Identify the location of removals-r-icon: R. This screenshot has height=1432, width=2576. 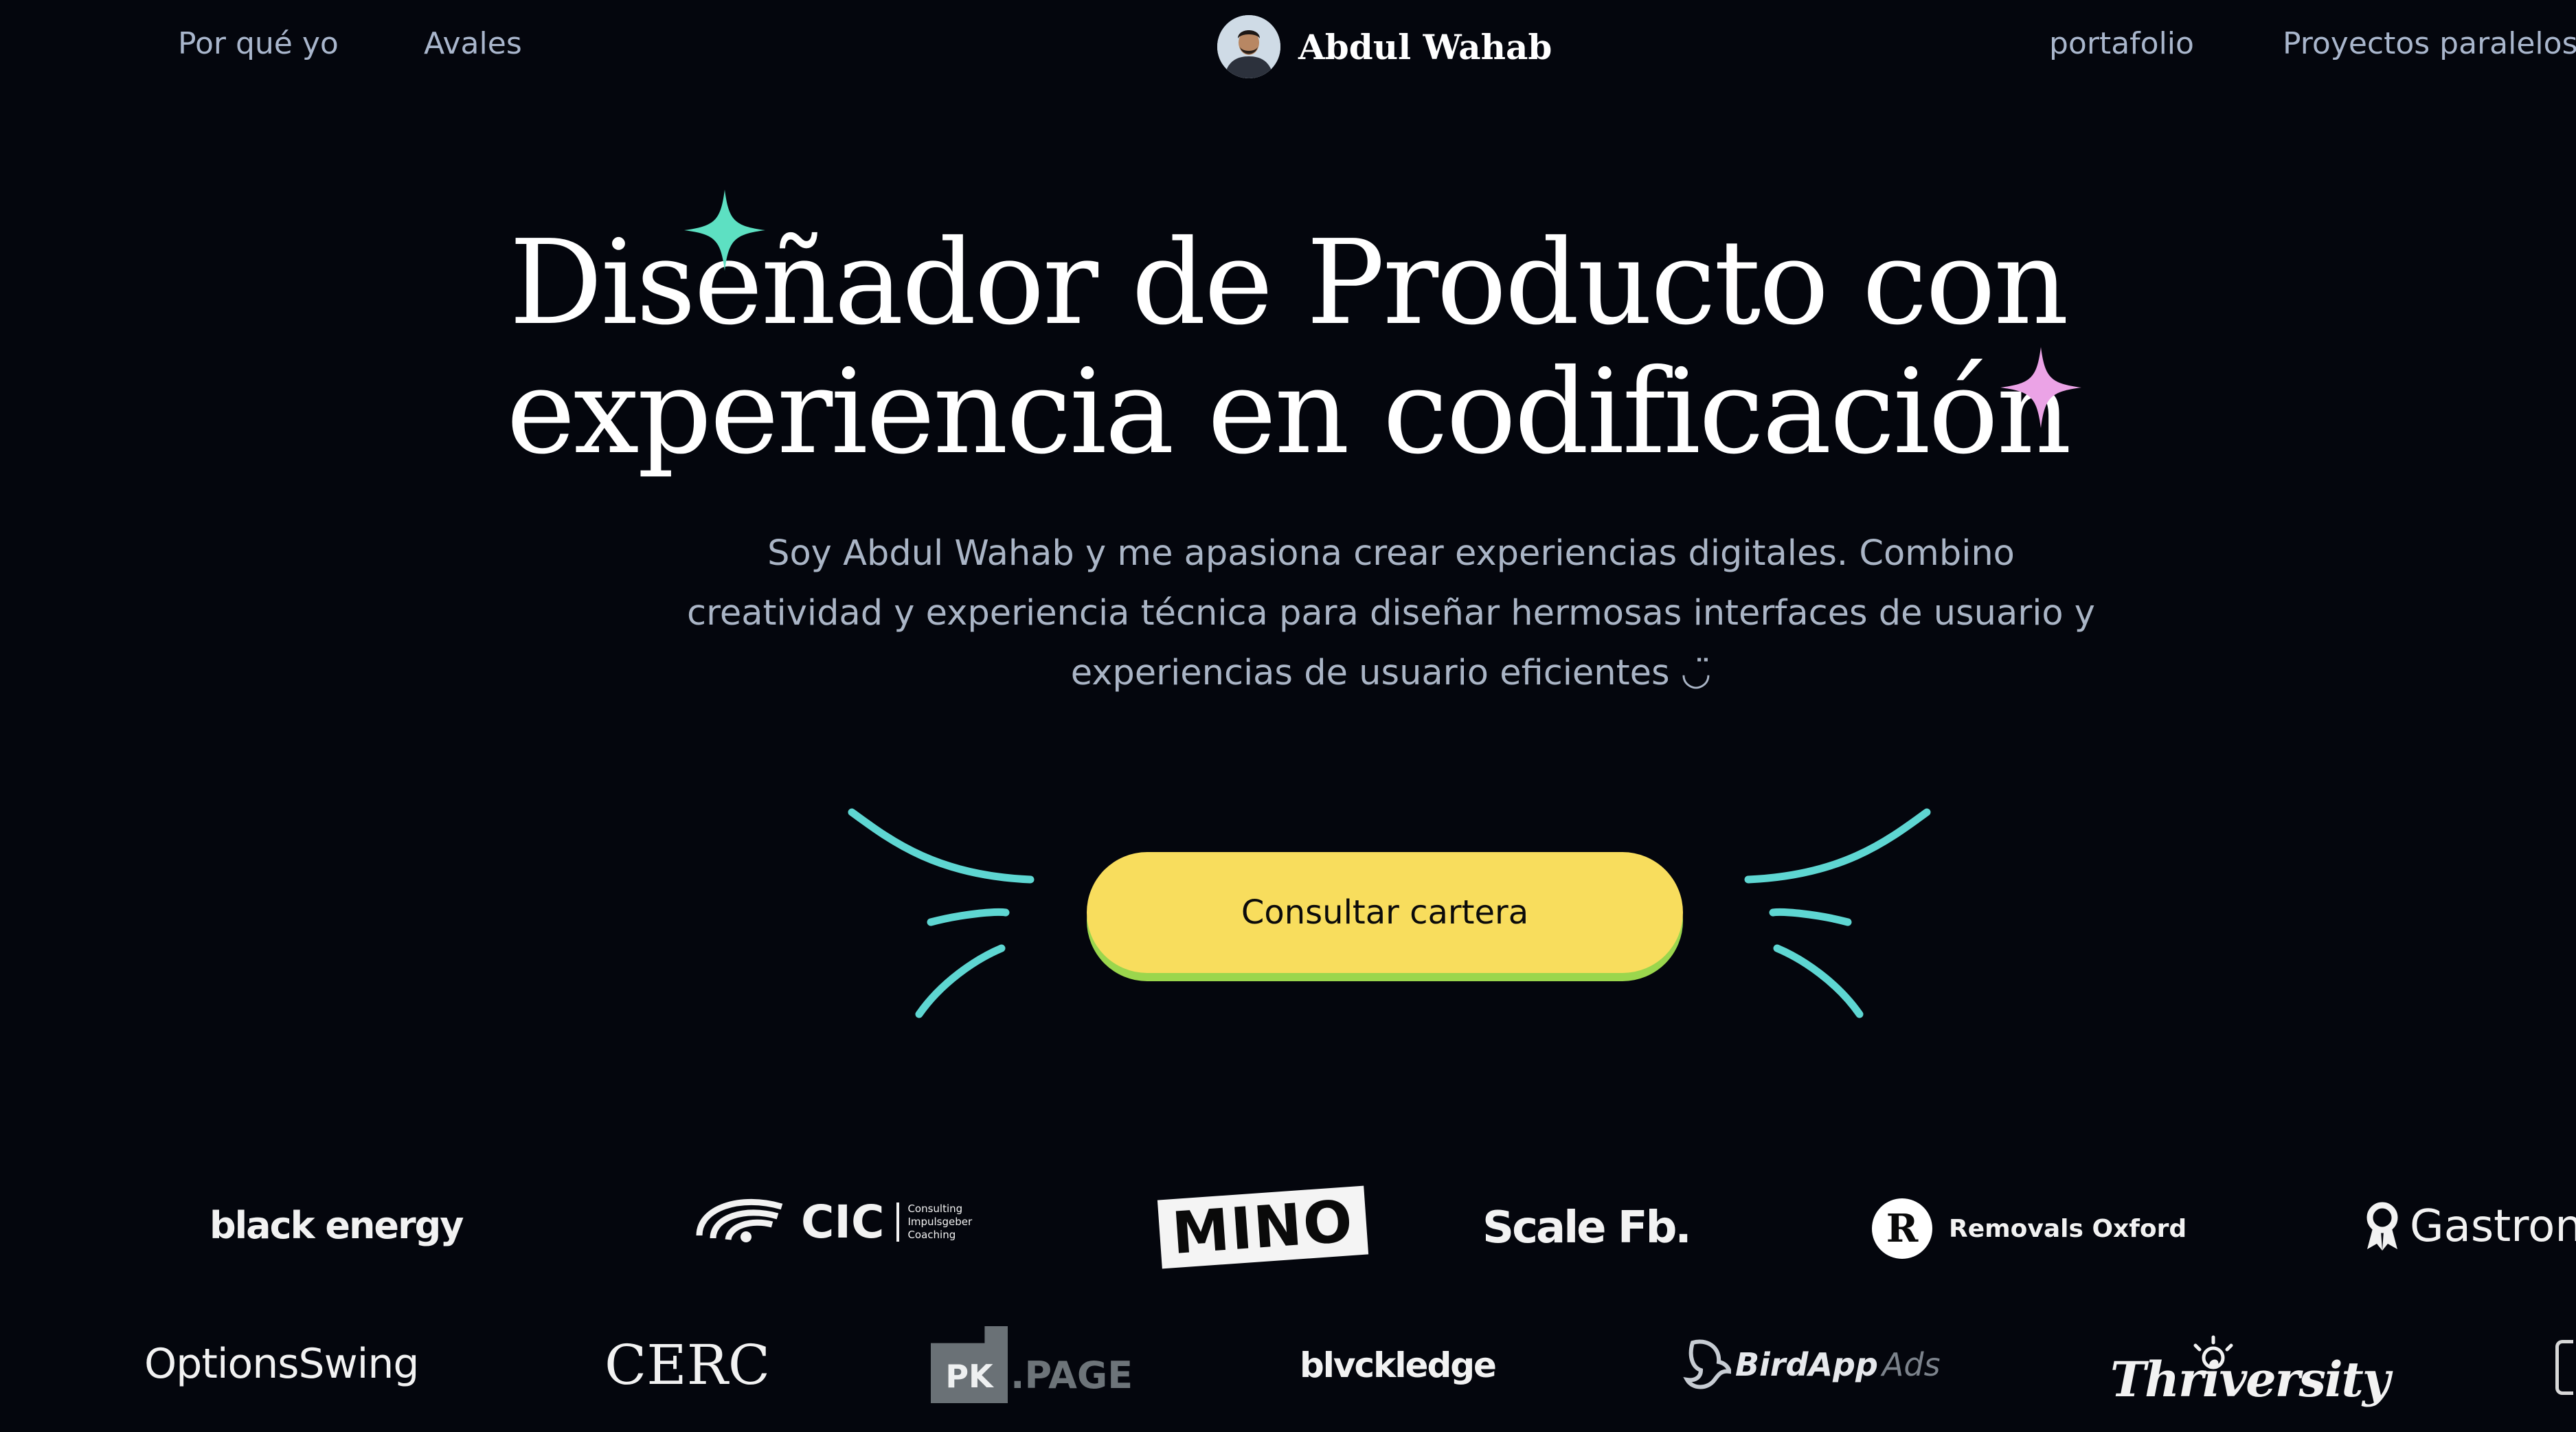
(1902, 1228).